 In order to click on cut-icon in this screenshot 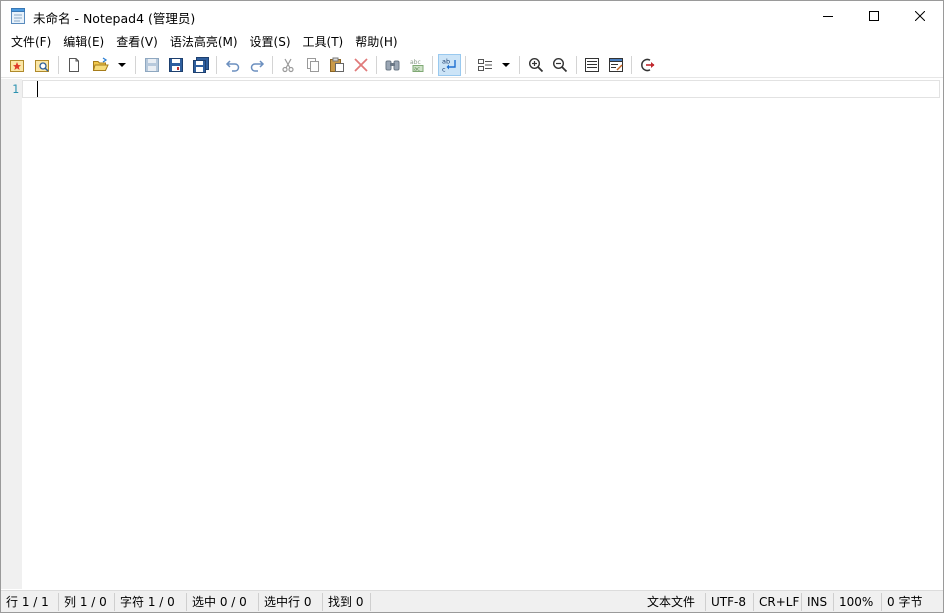, I will do `click(288, 65)`.